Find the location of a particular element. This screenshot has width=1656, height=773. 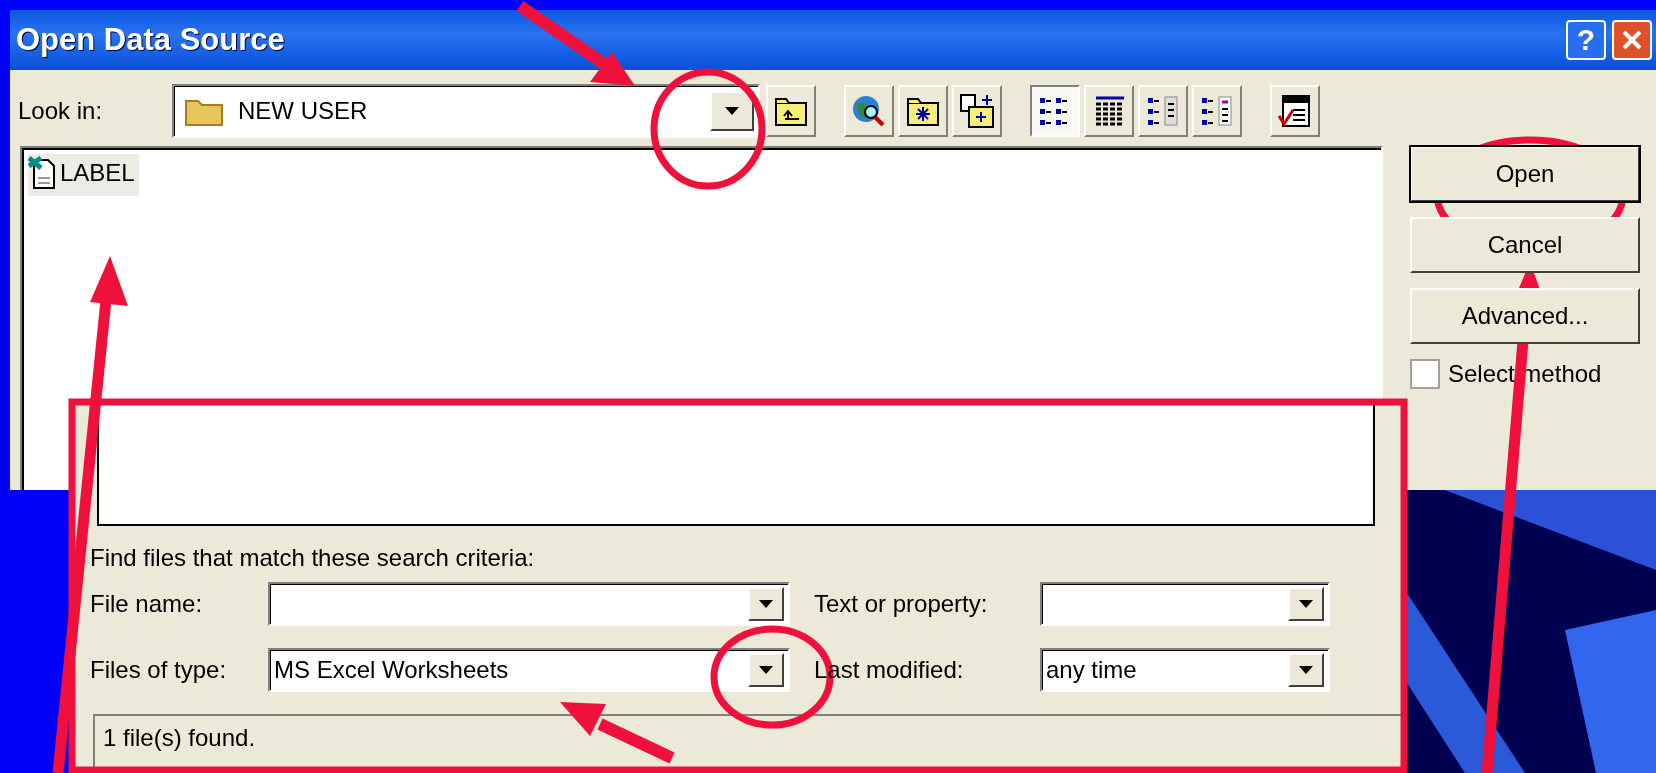

field-label: Files of type: is located at coordinates (159, 669).